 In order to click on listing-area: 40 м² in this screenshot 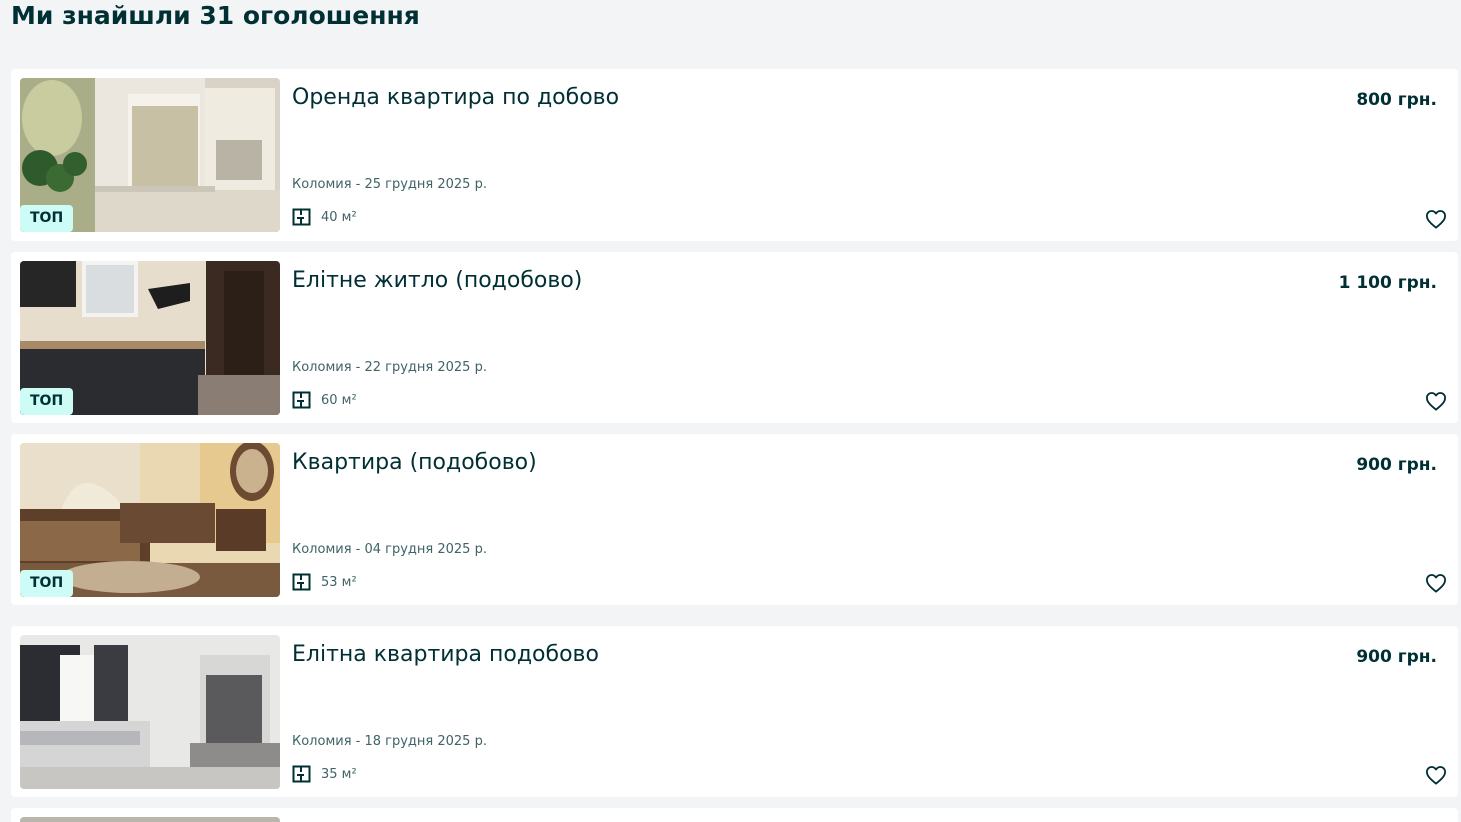, I will do `click(324, 217)`.